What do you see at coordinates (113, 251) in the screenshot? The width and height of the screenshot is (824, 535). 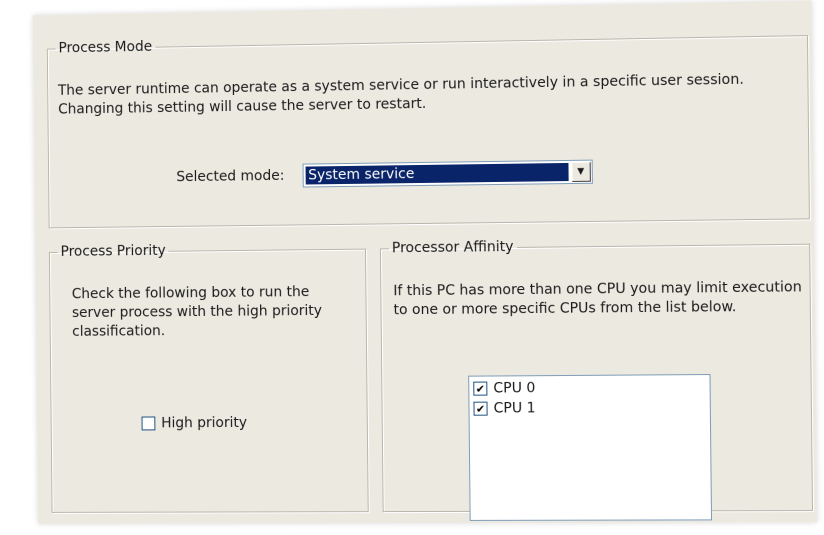 I see `process-priority-legend: Process Priority` at bounding box center [113, 251].